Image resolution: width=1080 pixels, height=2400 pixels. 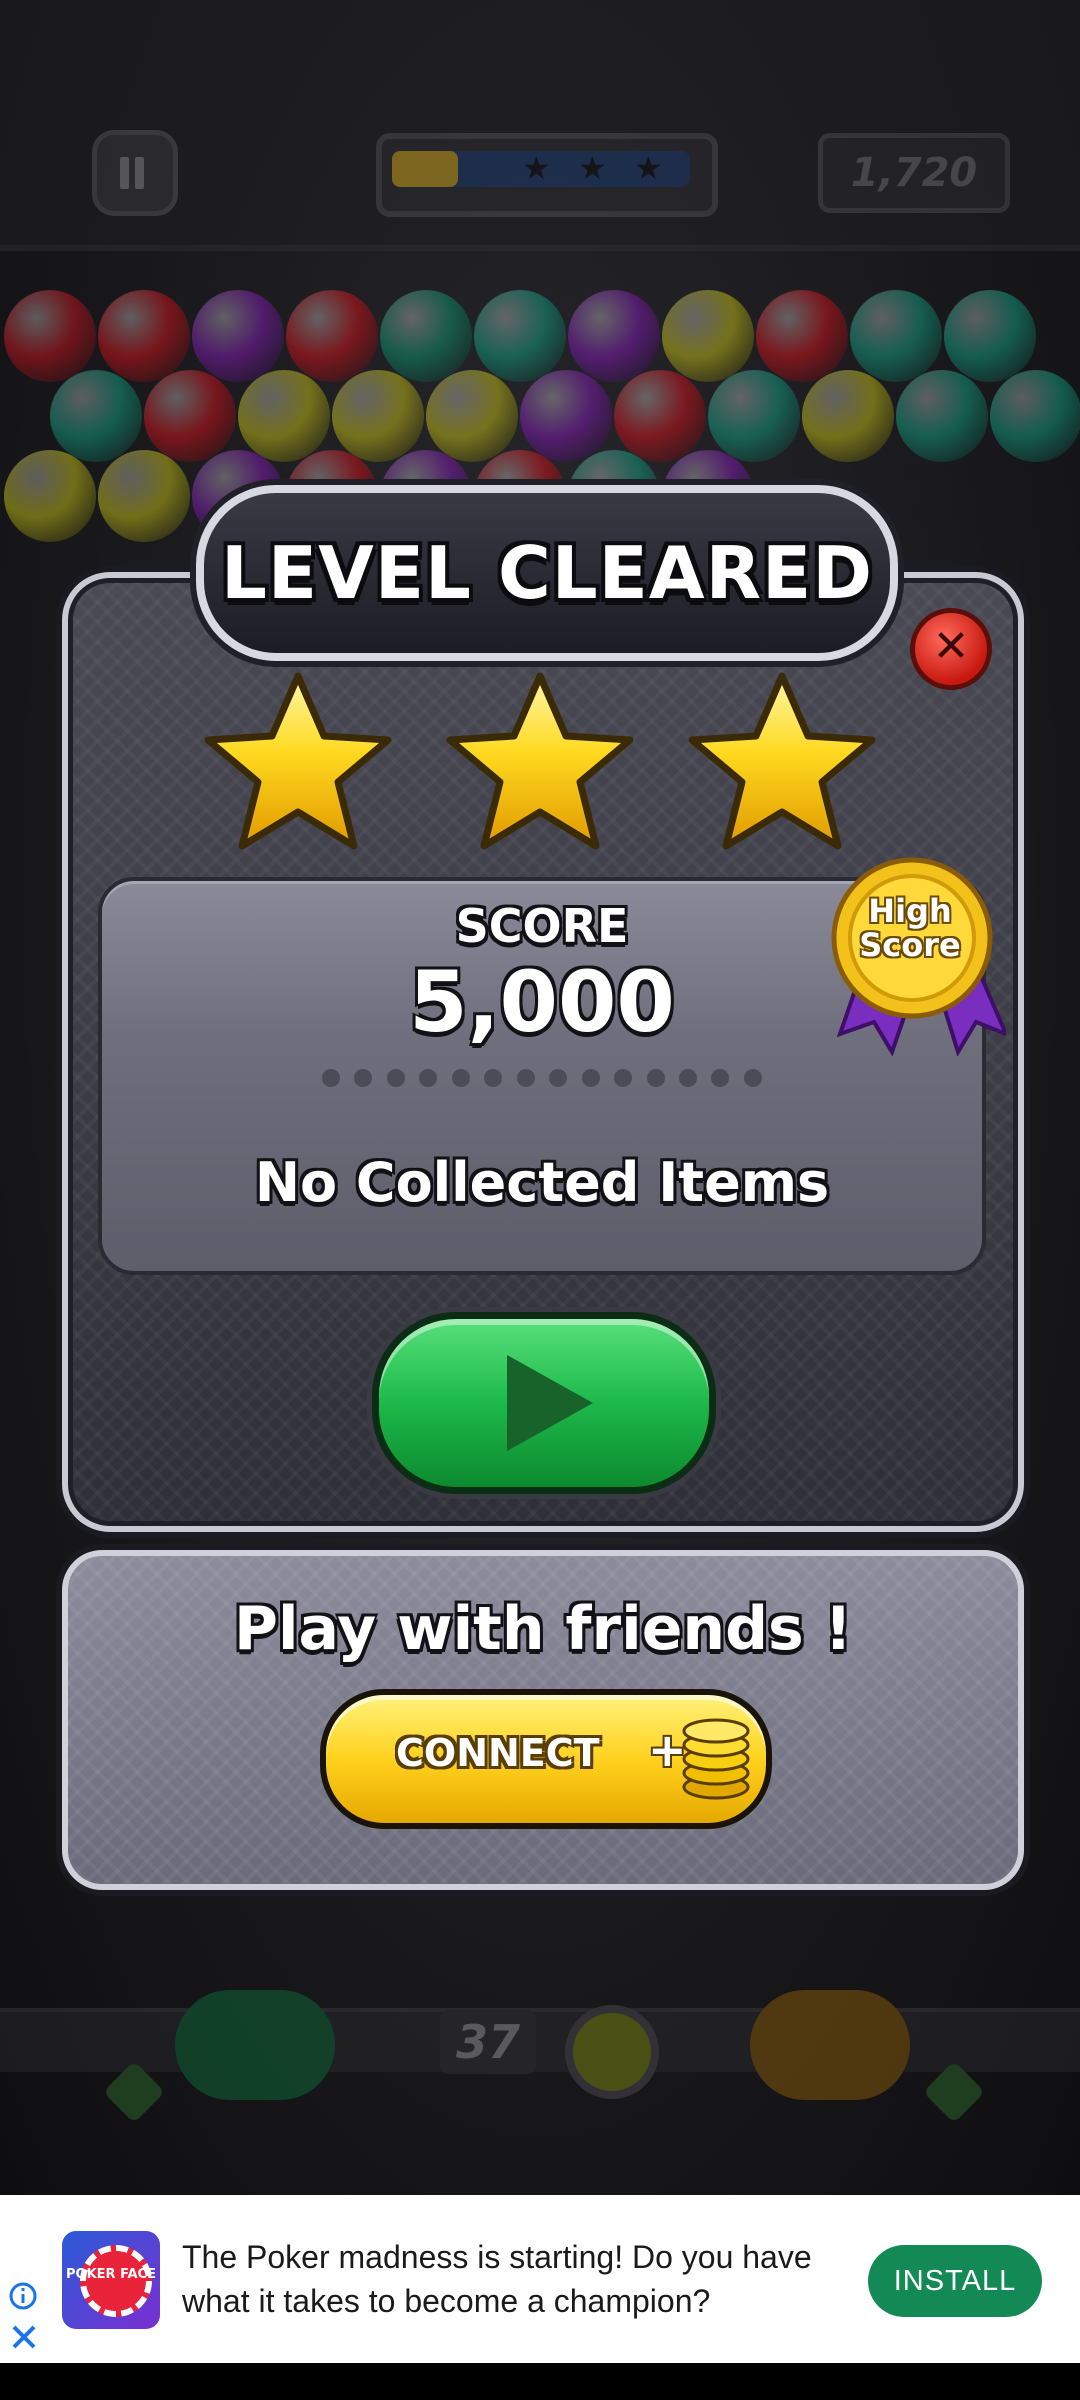 I want to click on friends-panel: Play with friends ! CONNECT +, so click(x=543, y=1720).